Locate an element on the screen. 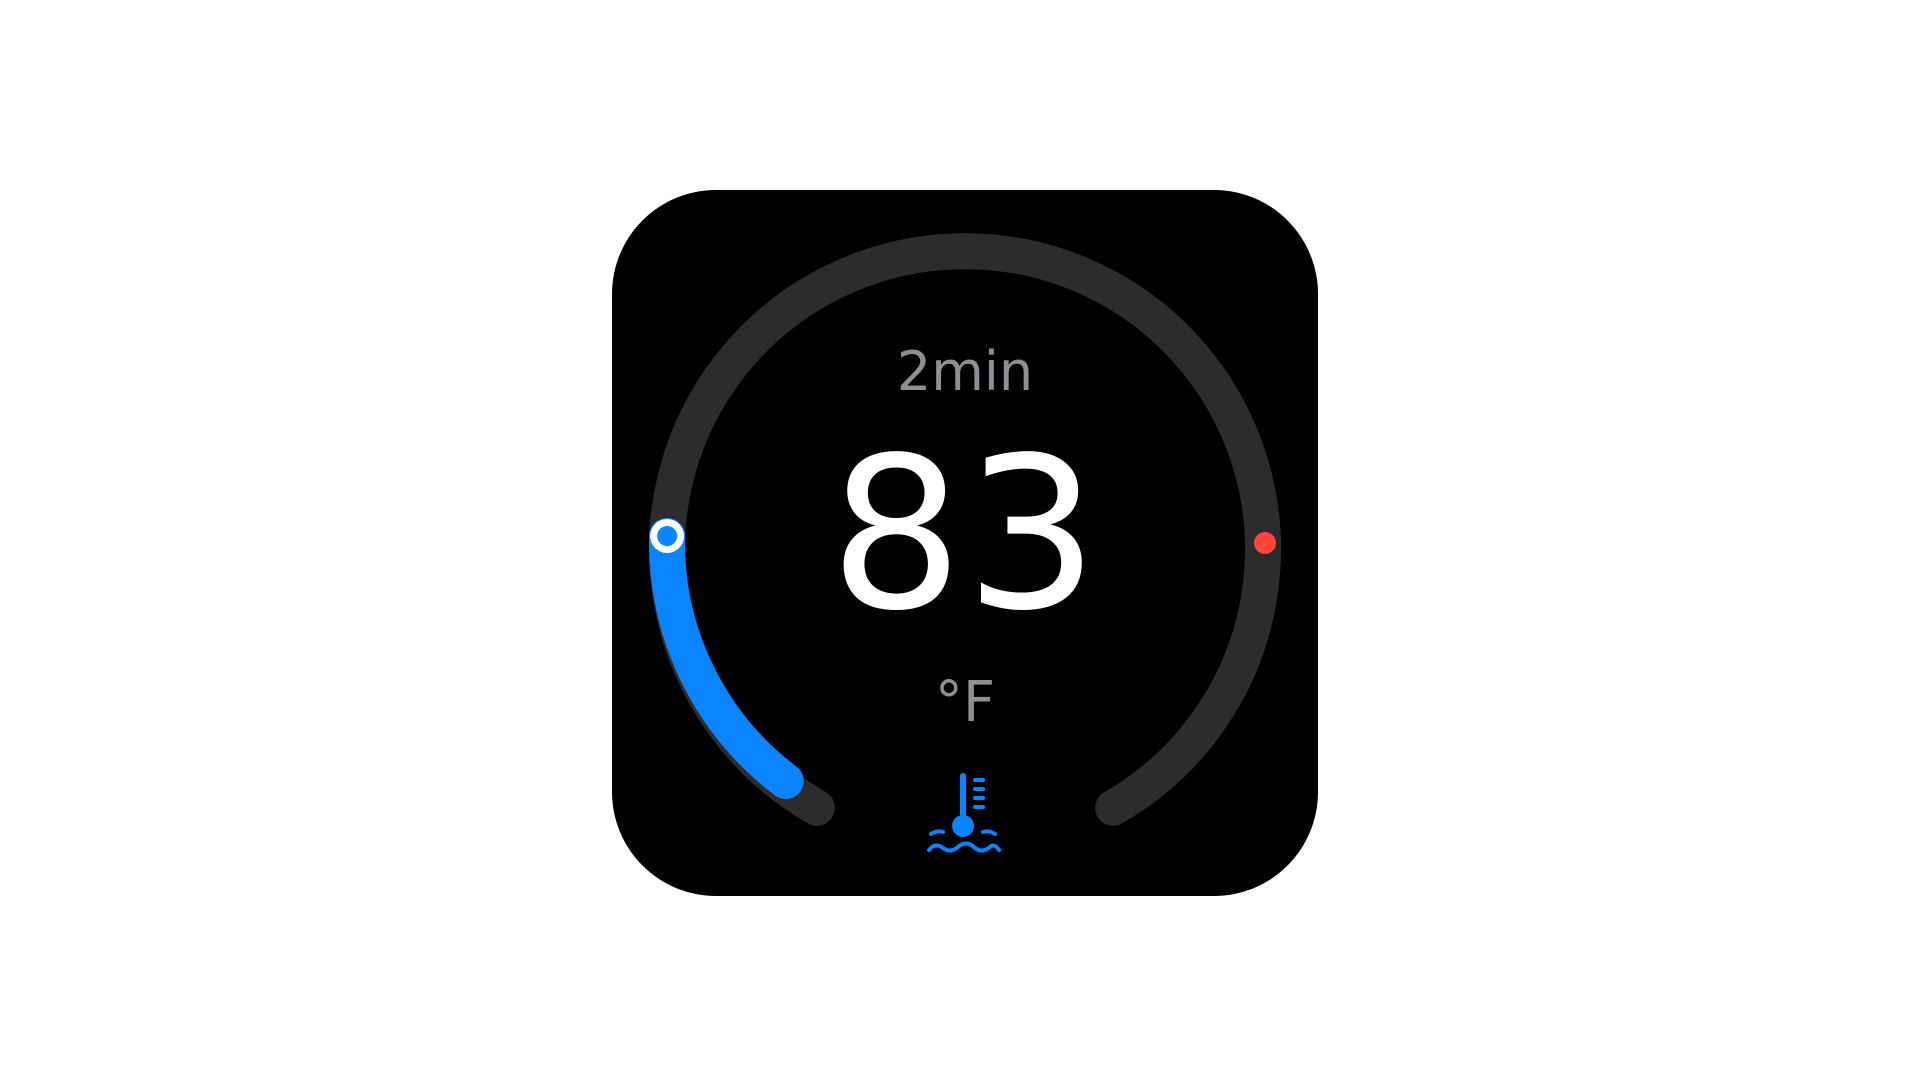 This screenshot has height=1080, width=1920. temperature-value: 83 is located at coordinates (965, 534).